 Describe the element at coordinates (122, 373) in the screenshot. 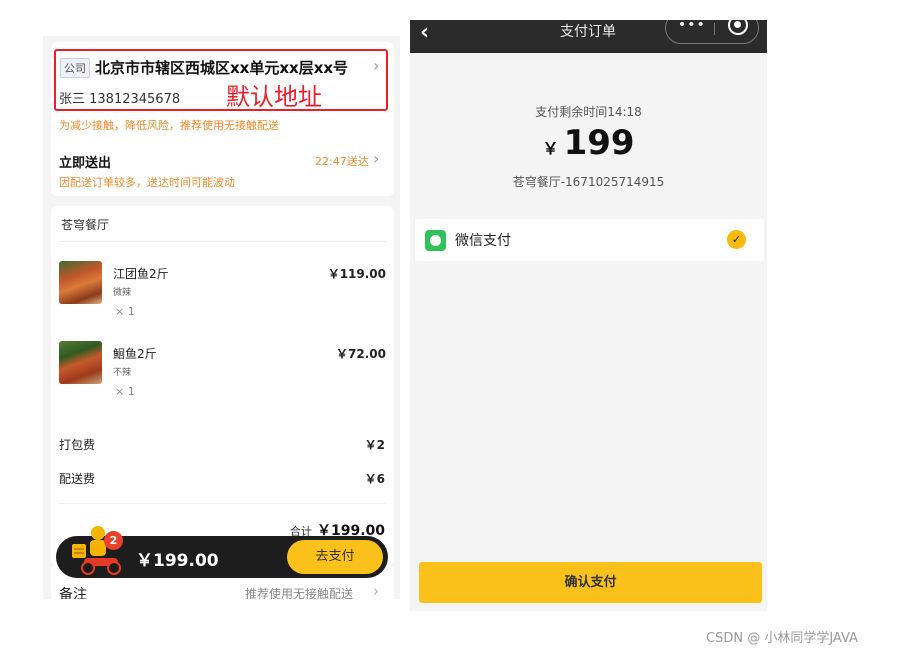

I see `dish-spec: 不辣` at that location.